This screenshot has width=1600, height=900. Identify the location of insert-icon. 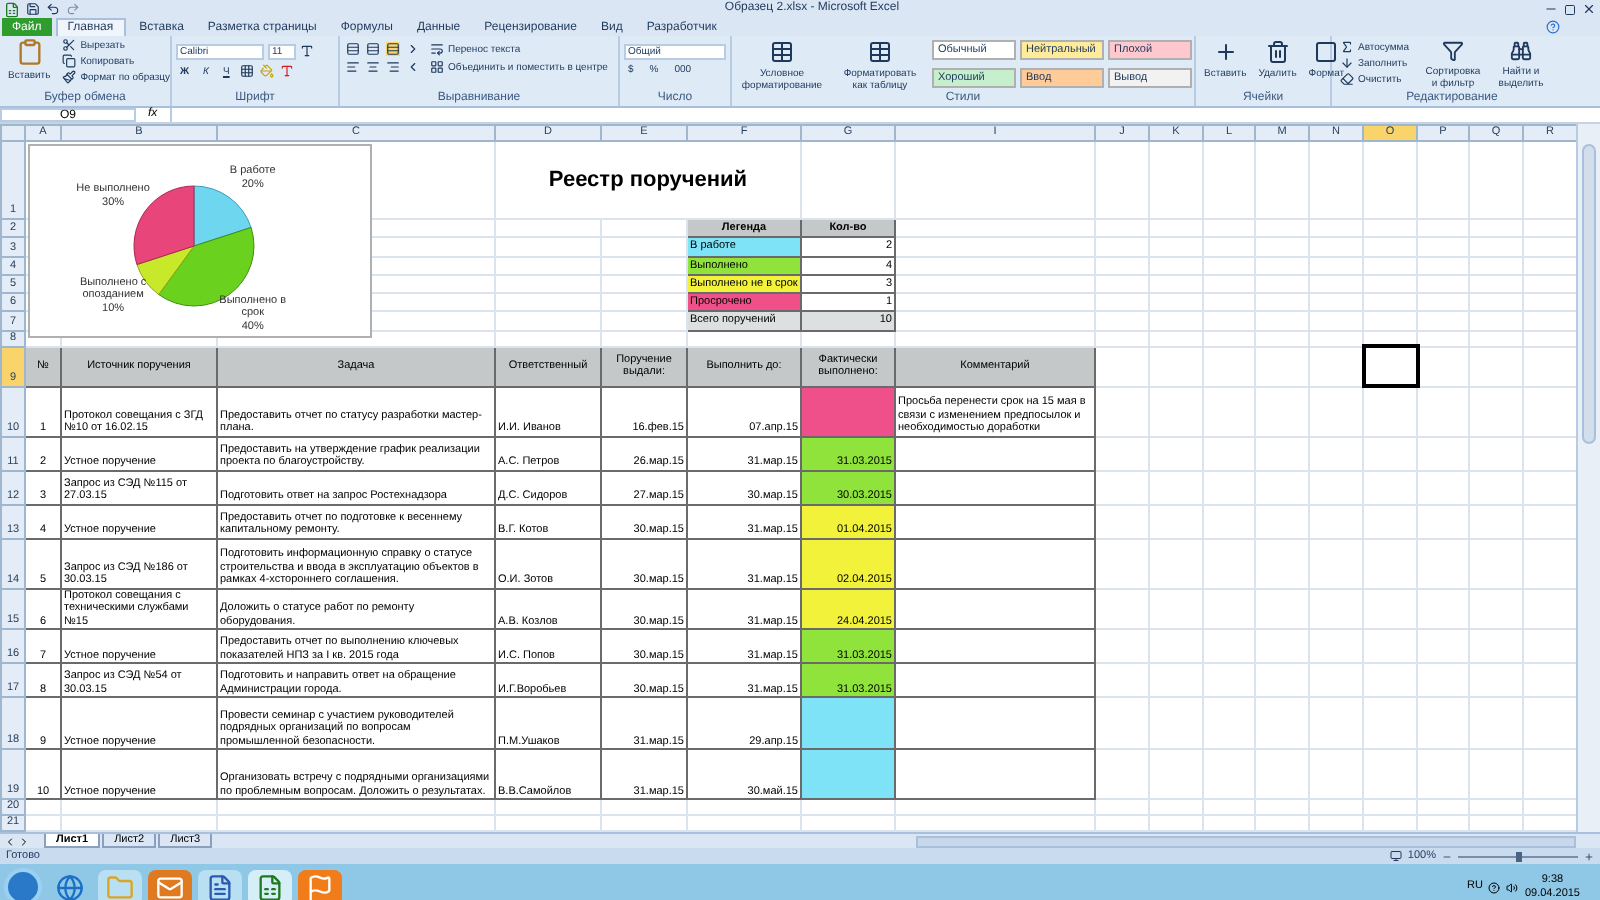
(1225, 52).